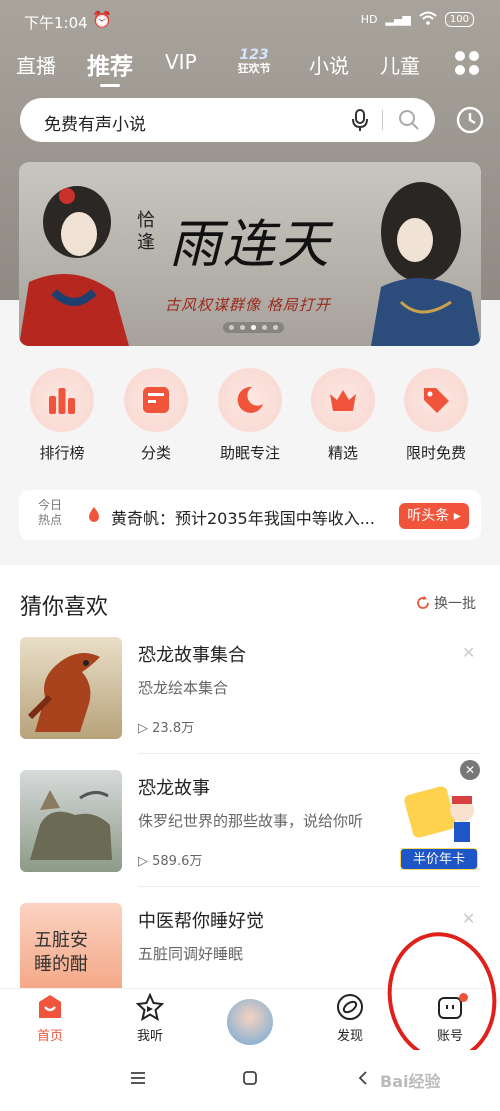 This screenshot has height=1111, width=500. Describe the element at coordinates (250, 245) in the screenshot. I see `banner-title: 雨连天` at that location.